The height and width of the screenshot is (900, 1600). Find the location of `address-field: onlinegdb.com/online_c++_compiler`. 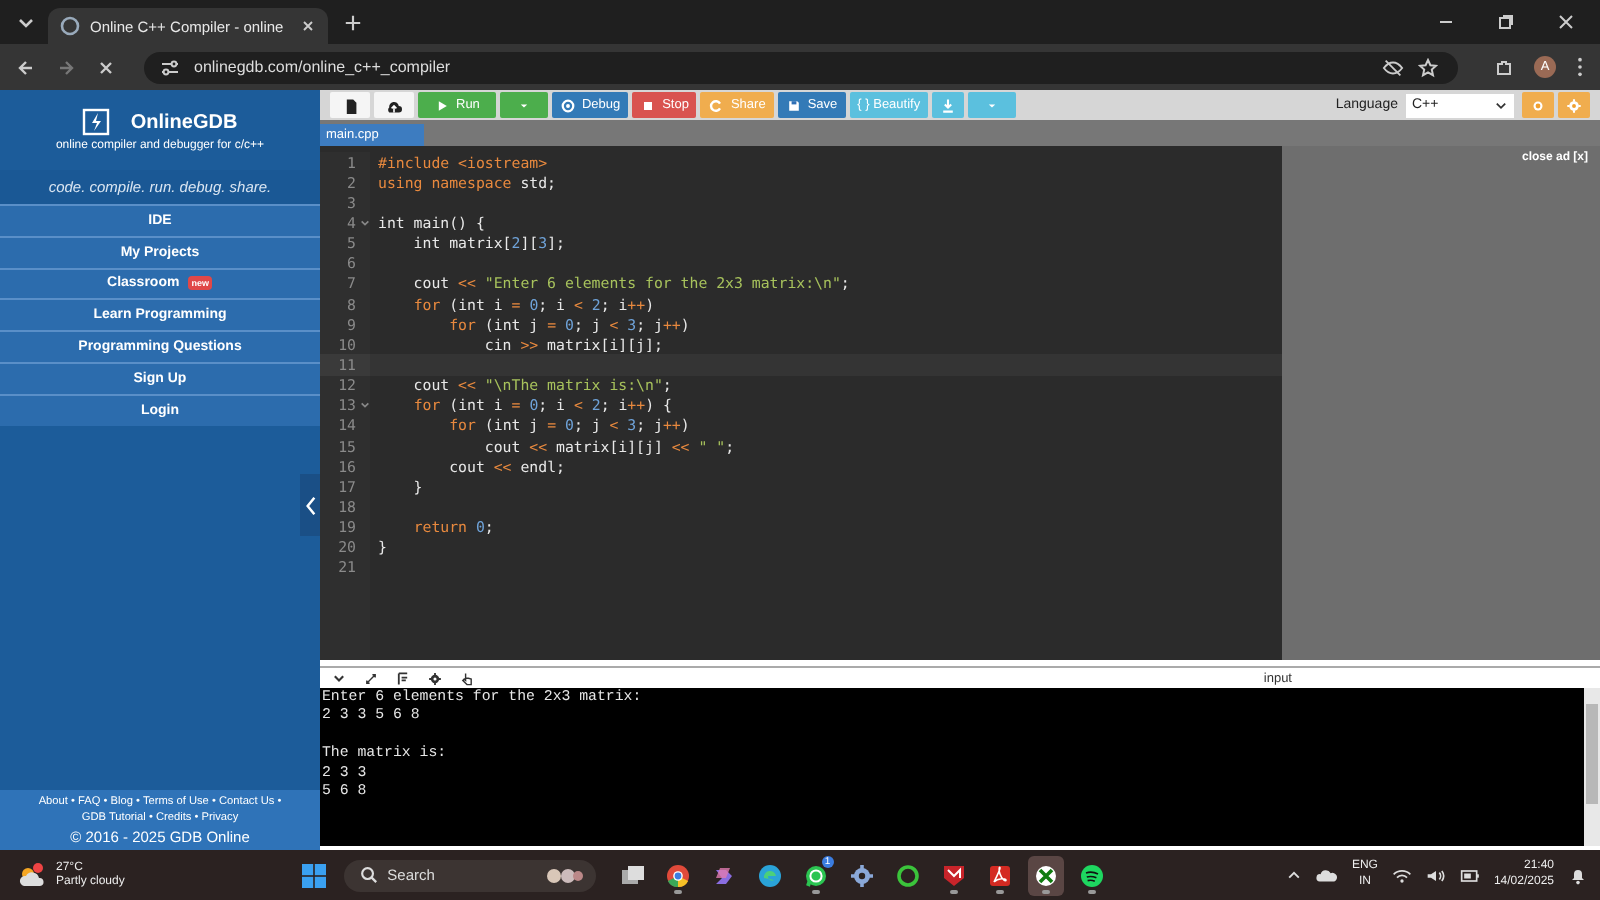

address-field: onlinegdb.com/online_c++_compiler is located at coordinates (801, 67).